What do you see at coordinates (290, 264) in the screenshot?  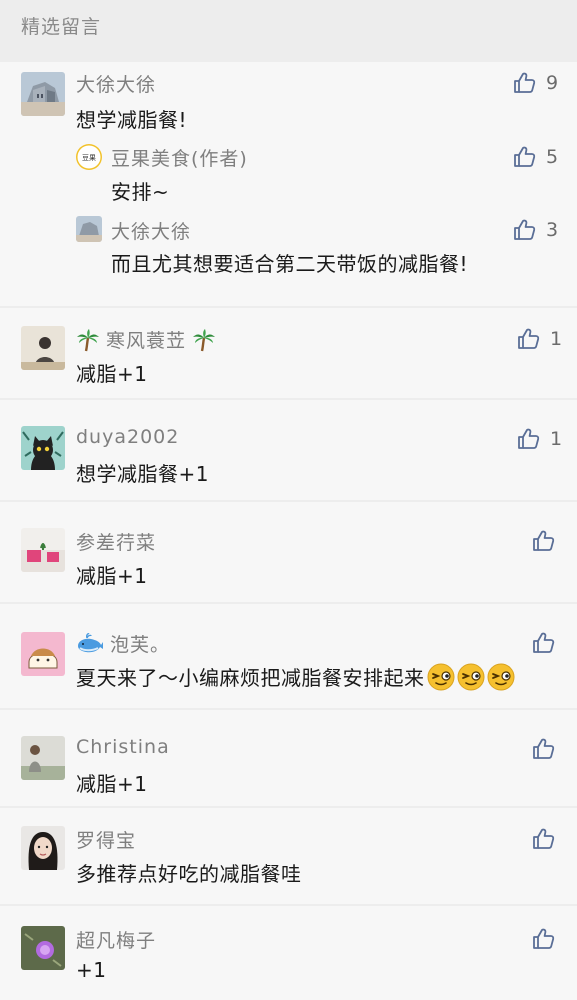 I see `reply-text: 而且尤其想要适合第二天带饭的减脂餐!` at bounding box center [290, 264].